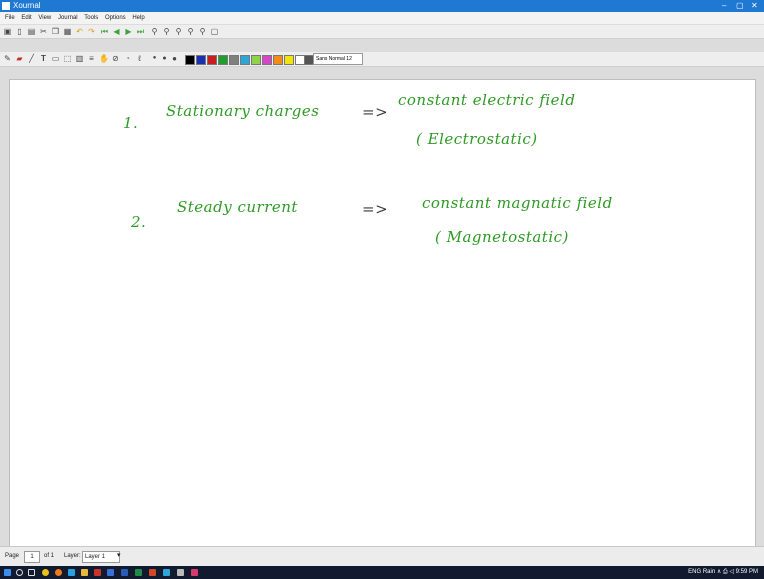 This screenshot has height=579, width=764. I want to click on search-icon, so click(19, 572).